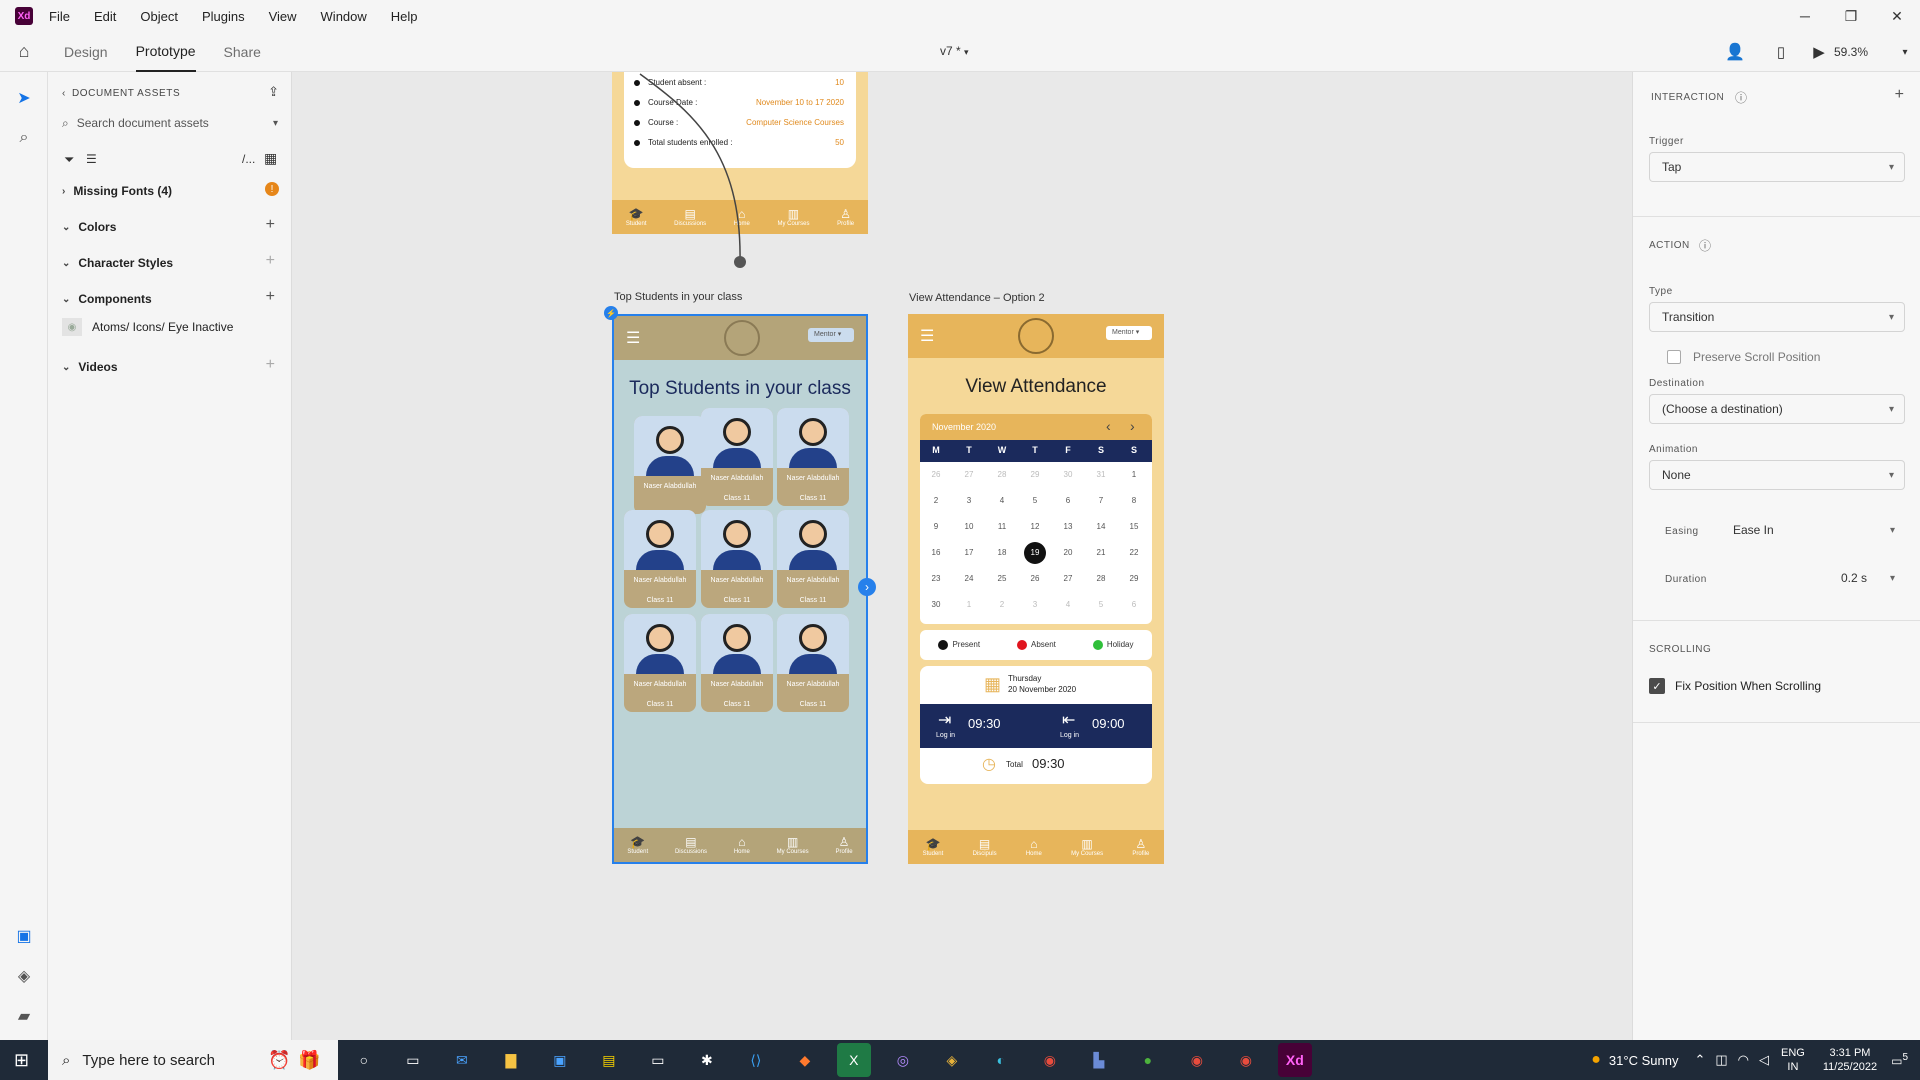  What do you see at coordinates (1644, 1060) in the screenshot?
I see `weather-text: 31°C Sunny` at bounding box center [1644, 1060].